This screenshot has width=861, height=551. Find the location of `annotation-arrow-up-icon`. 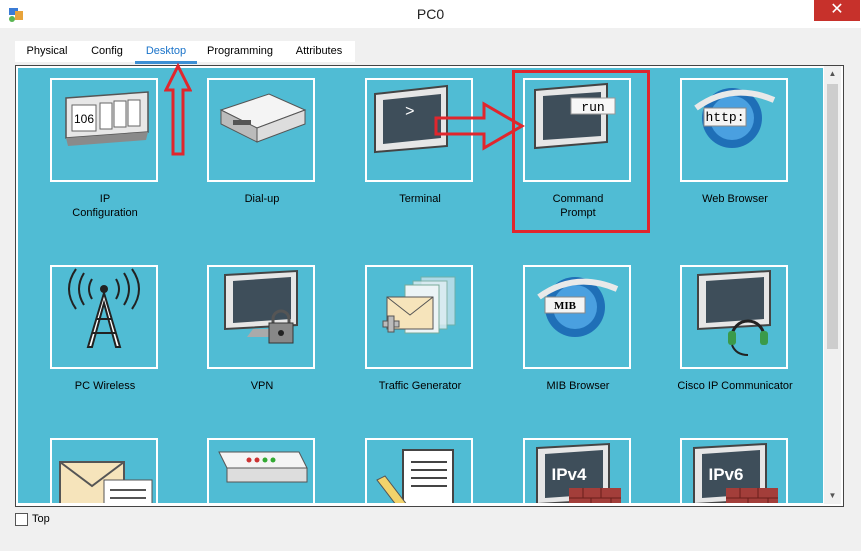

annotation-arrow-up-icon is located at coordinates (178, 109).